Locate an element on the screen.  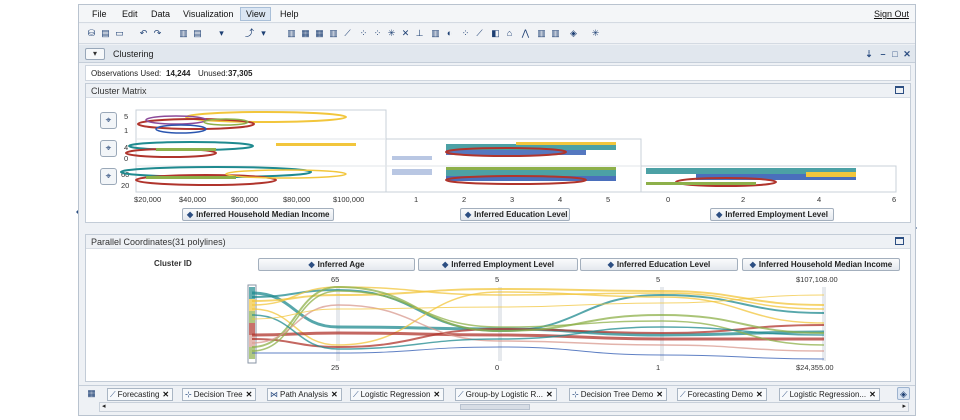
minimize-icon: – is located at coordinates (883, 54).